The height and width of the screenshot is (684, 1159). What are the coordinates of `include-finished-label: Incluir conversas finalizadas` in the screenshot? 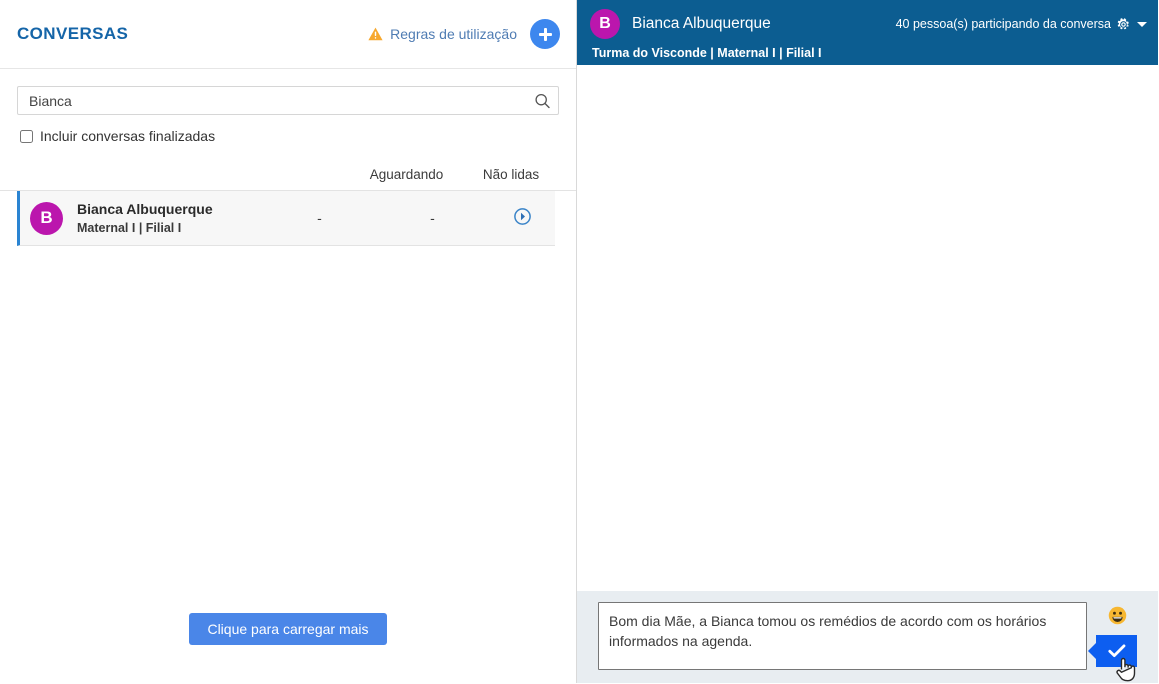 It's located at (127, 136).